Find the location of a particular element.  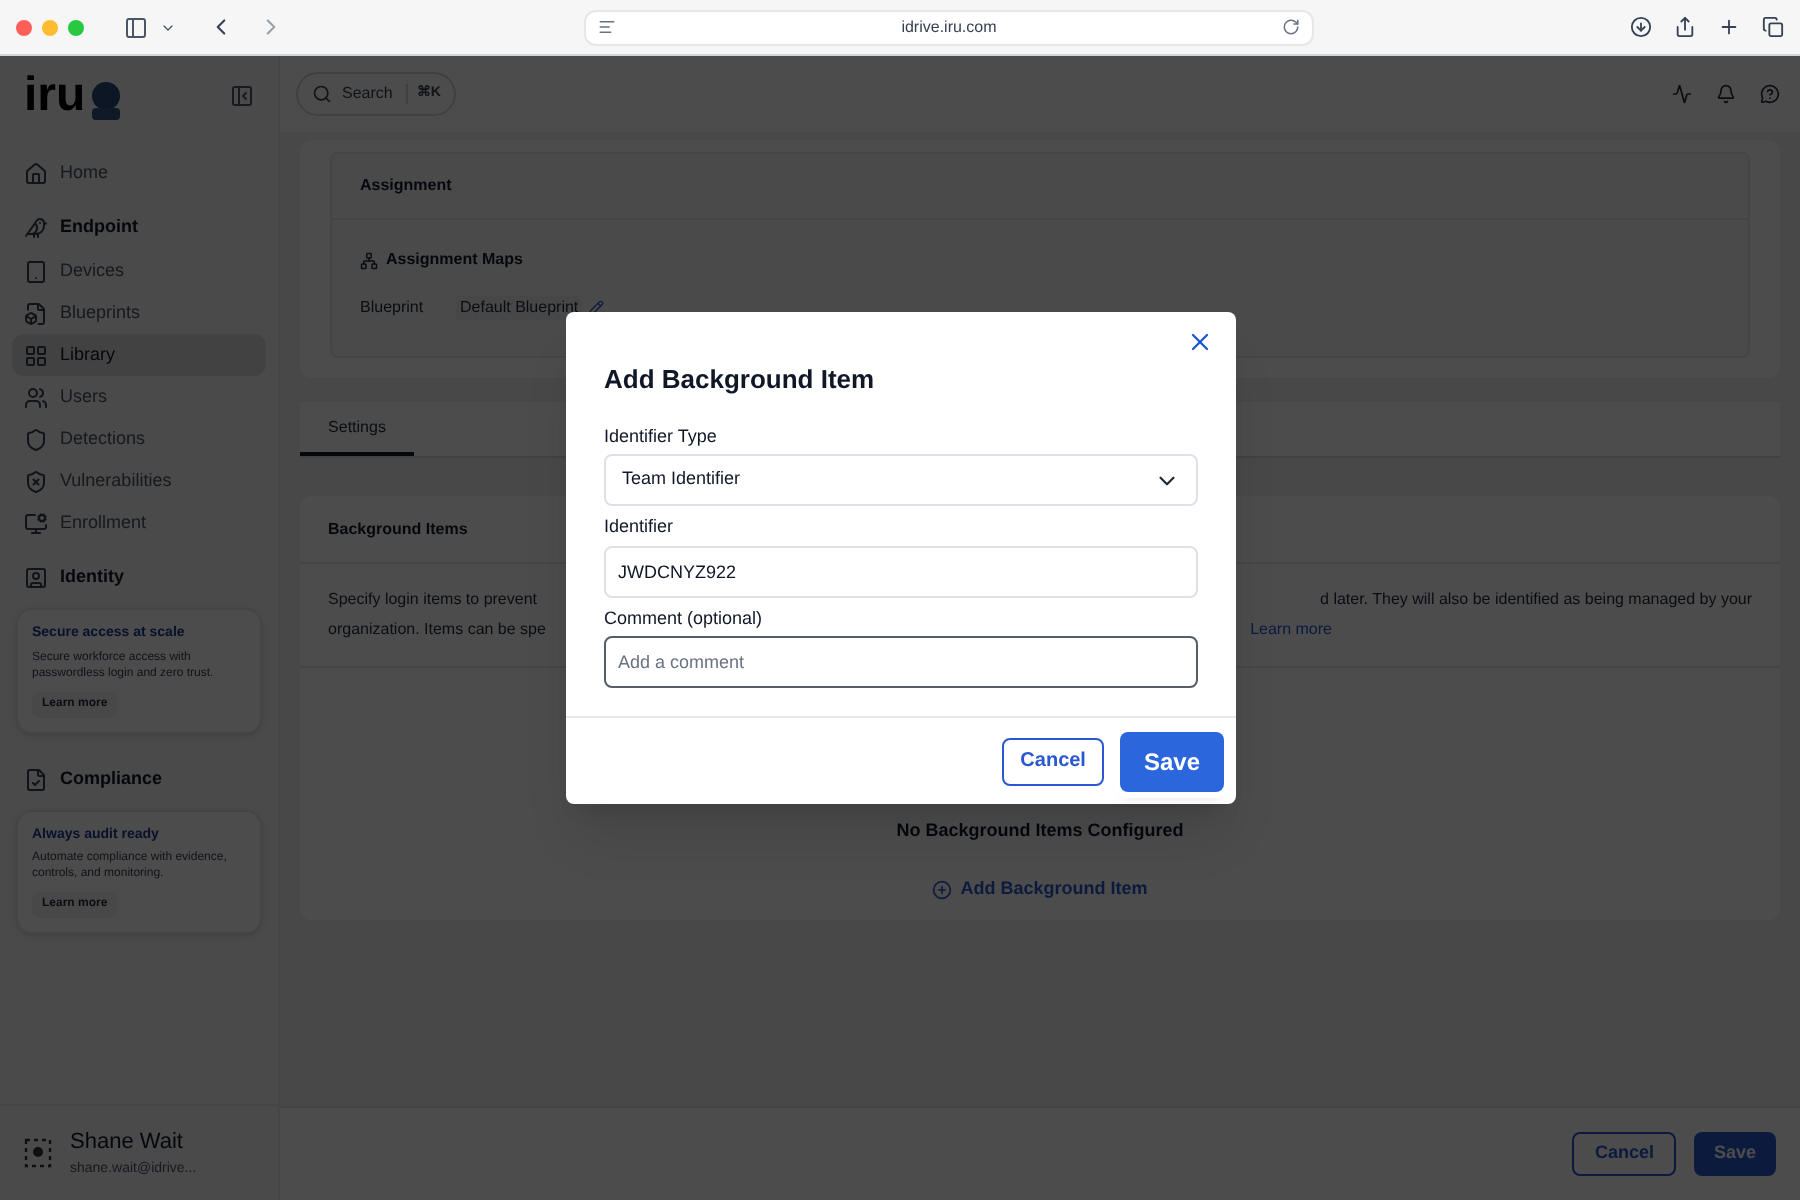

card-title: Background Items is located at coordinates (398, 529).